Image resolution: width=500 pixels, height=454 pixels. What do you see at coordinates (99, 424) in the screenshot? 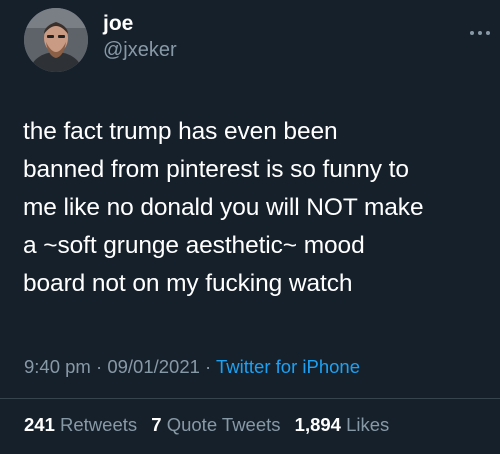
I see `retweets-label: Retweets` at bounding box center [99, 424].